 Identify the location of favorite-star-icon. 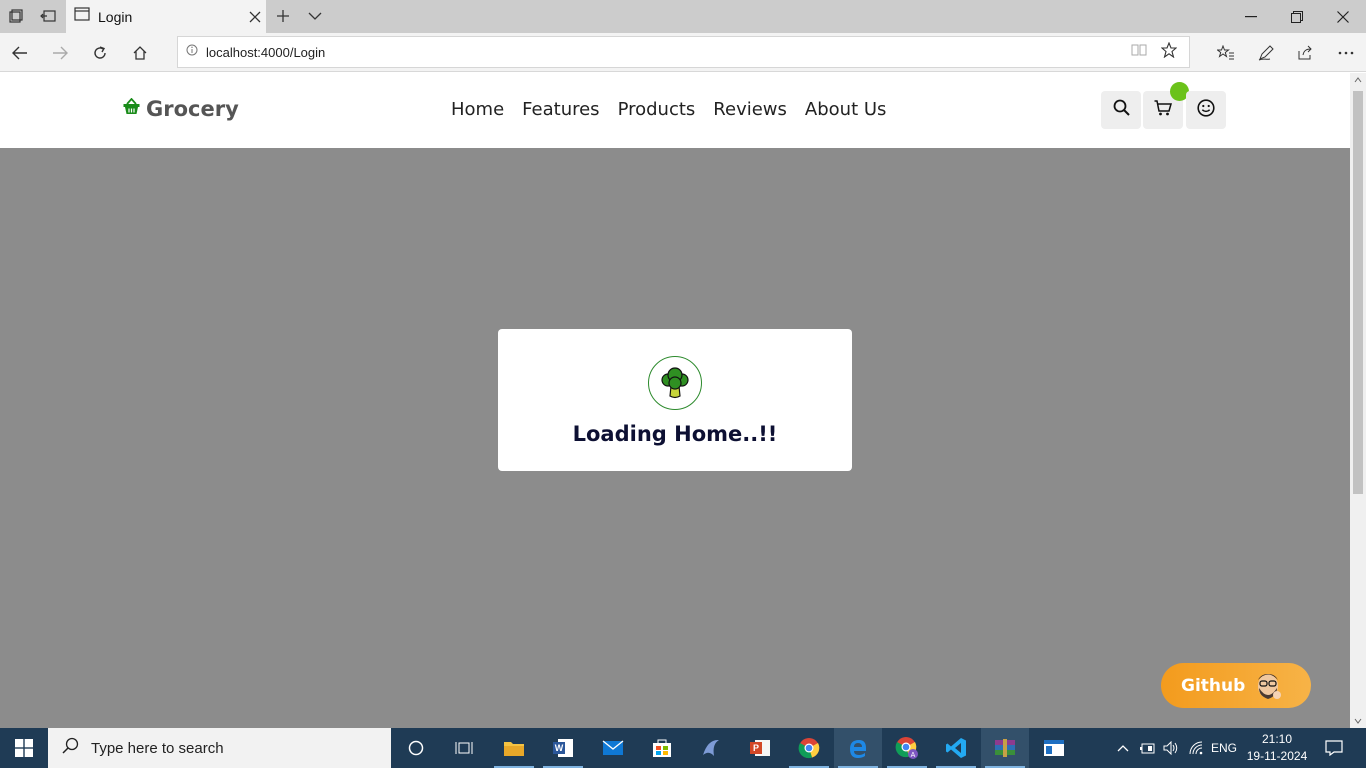
(1169, 52).